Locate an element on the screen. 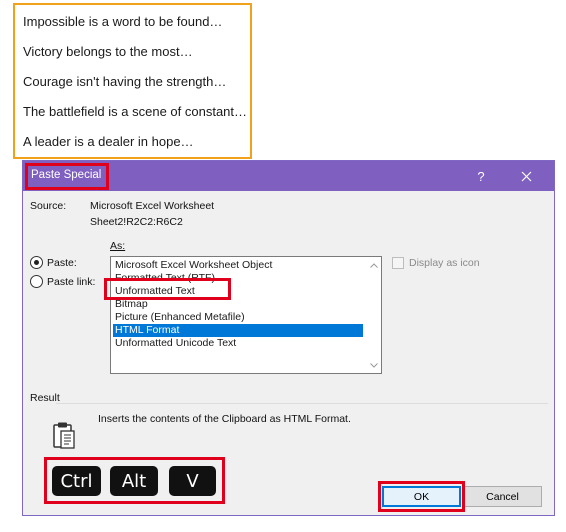 The height and width of the screenshot is (532, 566). paste-link-label: Paste link: is located at coordinates (71, 282).